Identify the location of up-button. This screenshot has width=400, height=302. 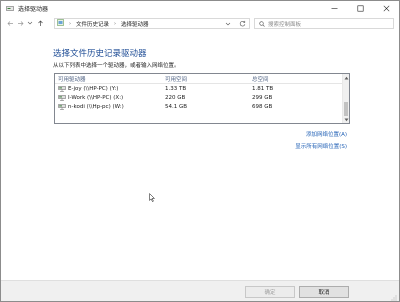
(40, 23).